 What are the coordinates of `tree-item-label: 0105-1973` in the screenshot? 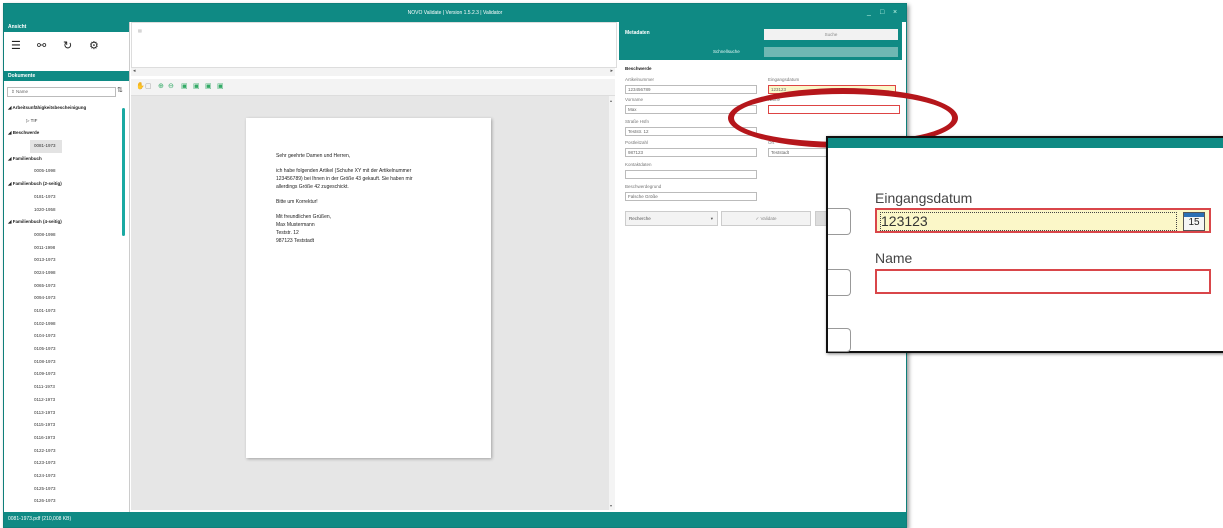 It's located at (45, 349).